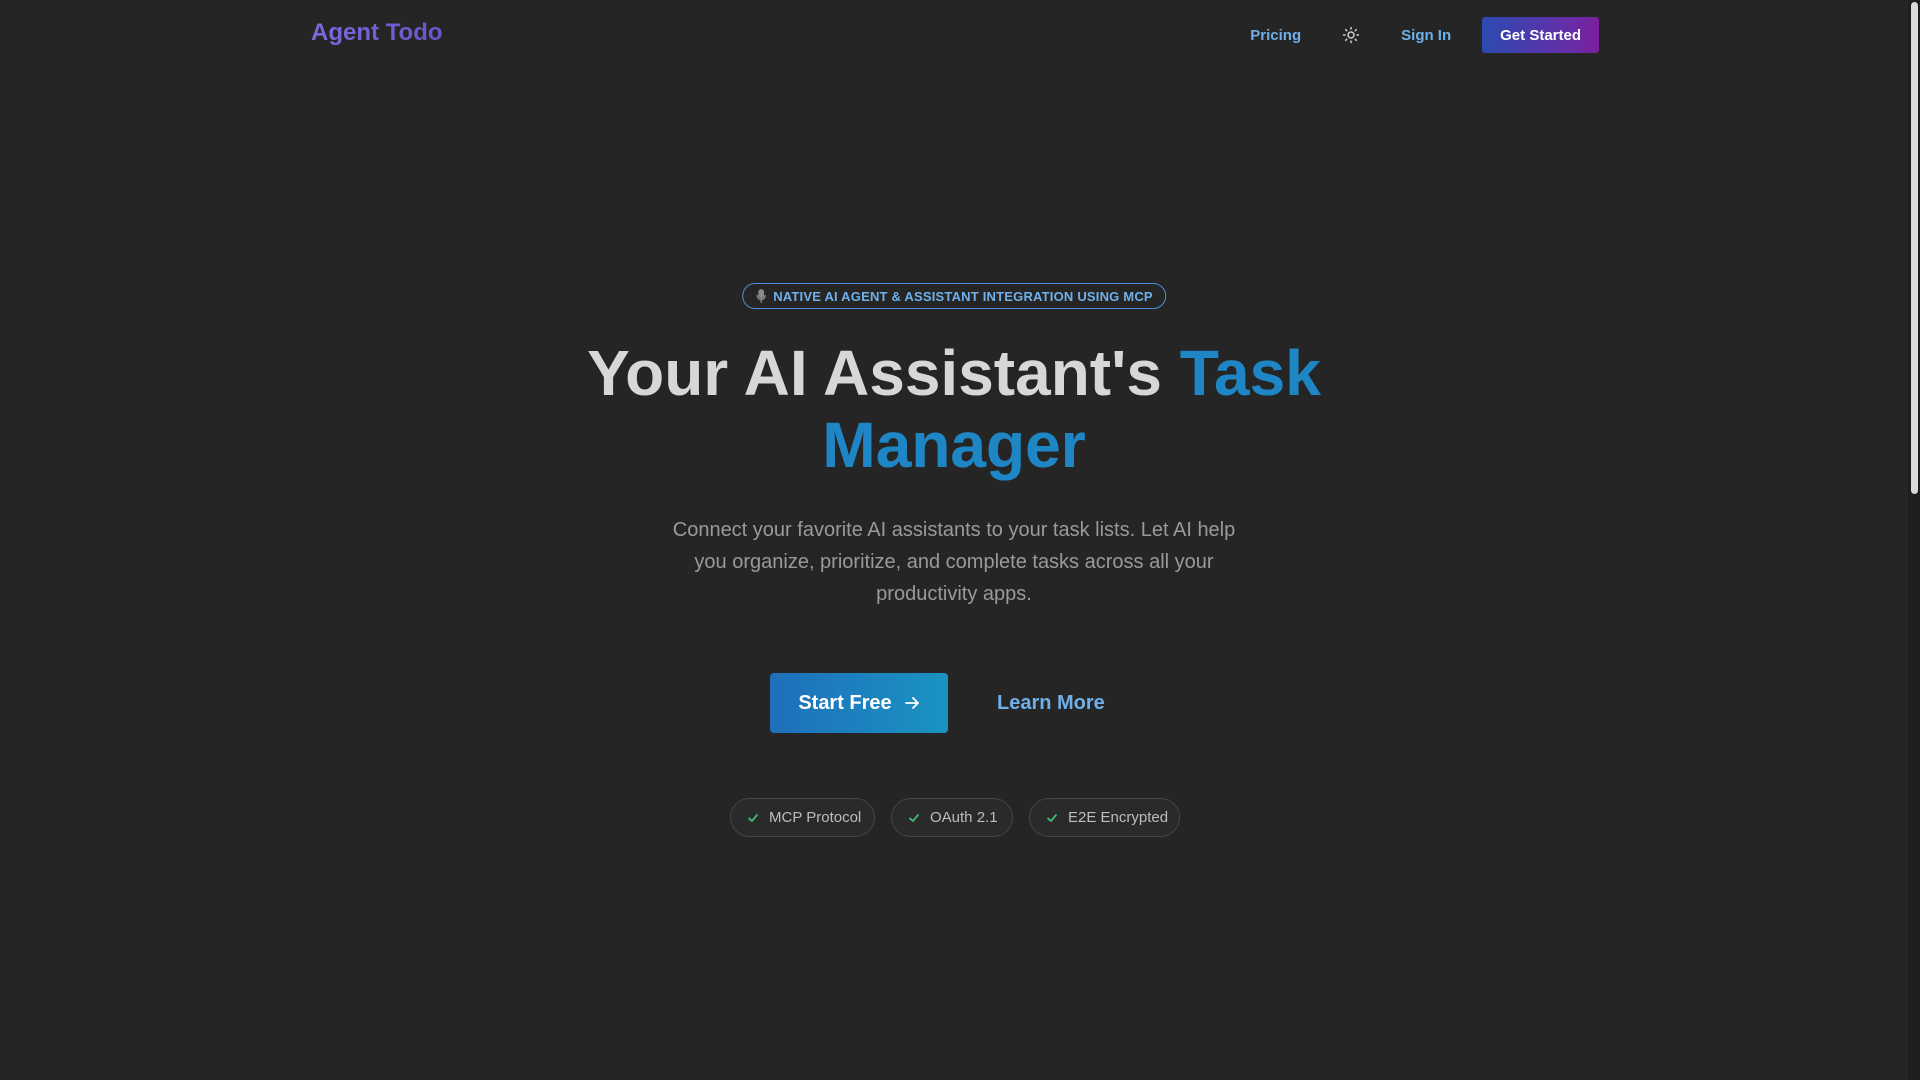 This screenshot has width=1920, height=1080. What do you see at coordinates (1118, 817) in the screenshot?
I see `feature-pill-label: E2E Encrypted` at bounding box center [1118, 817].